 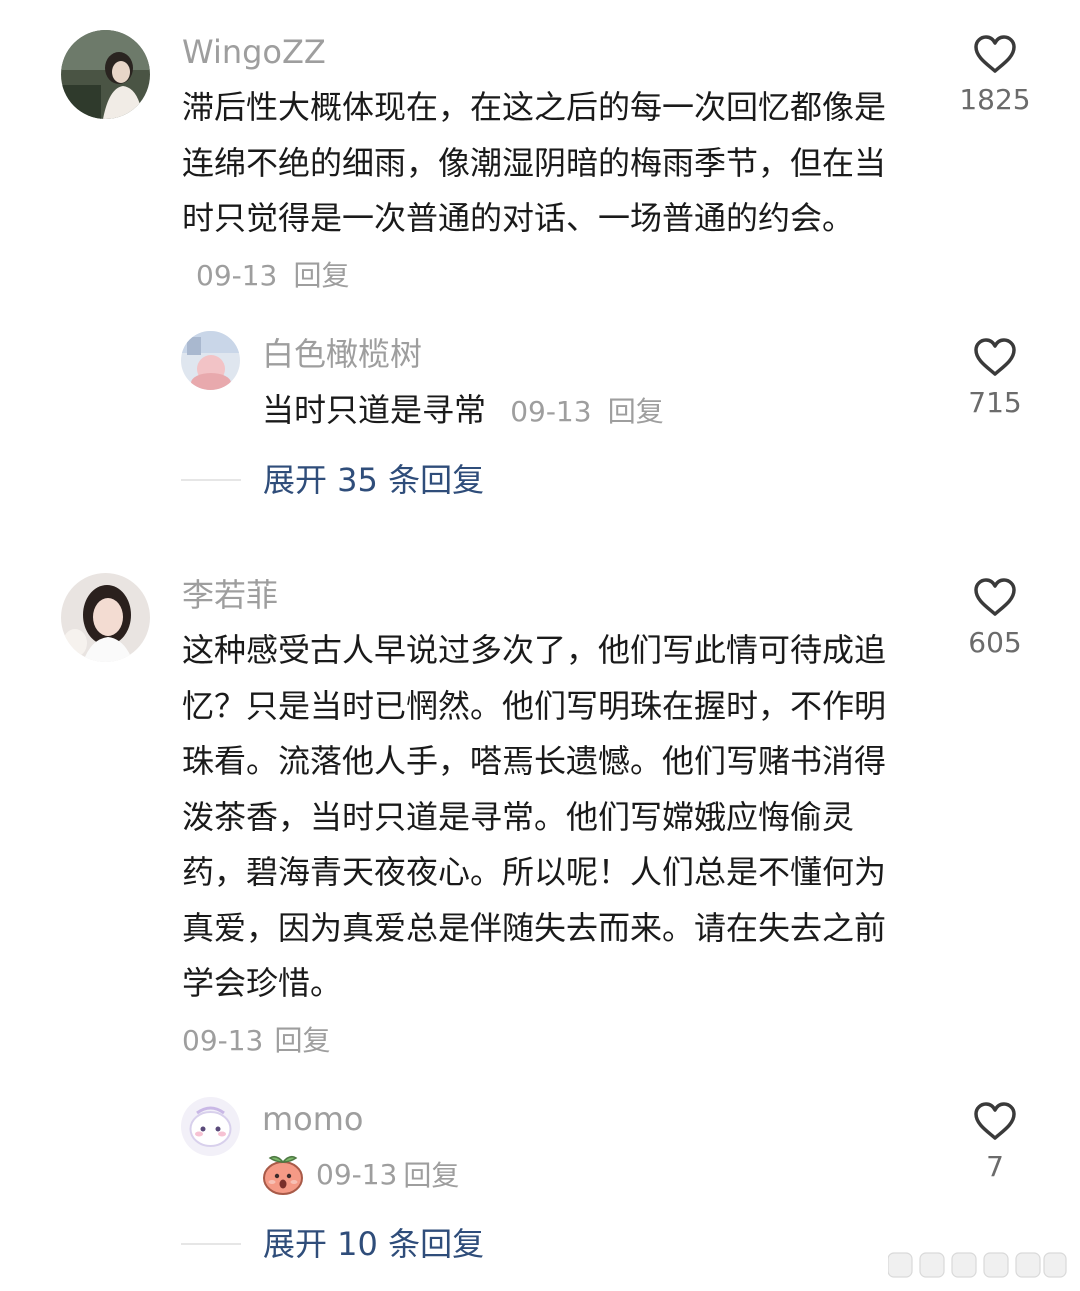 What do you see at coordinates (230, 595) in the screenshot?
I see `comment-username: 李若菲` at bounding box center [230, 595].